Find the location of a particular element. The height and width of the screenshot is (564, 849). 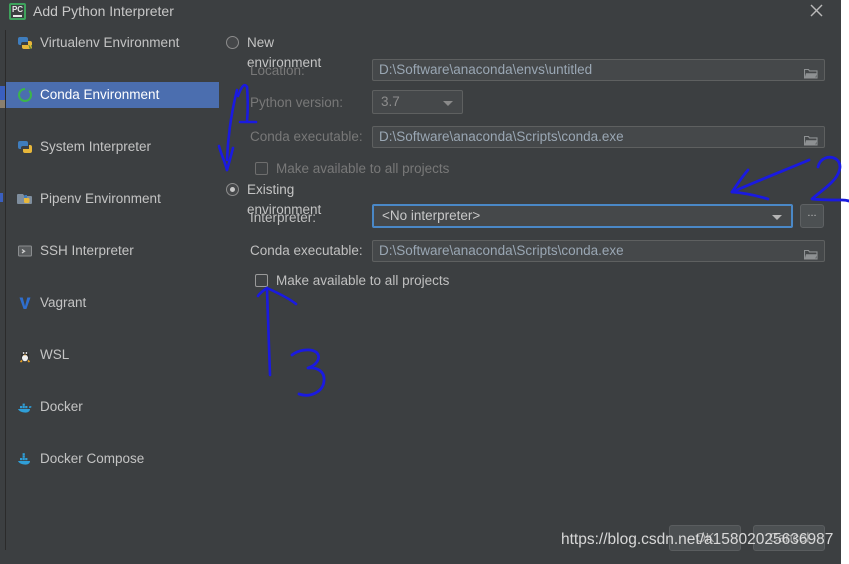

sidebar-item-virtualenv-environment: v Virtualenv Environment is located at coordinates (112, 43).